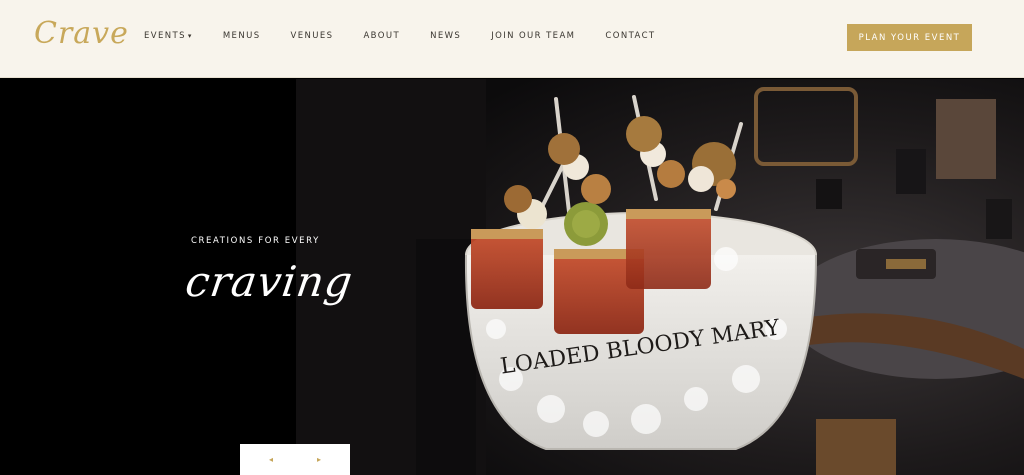  What do you see at coordinates (165, 36) in the screenshot?
I see `nav-item-label: EVENTS` at bounding box center [165, 36].